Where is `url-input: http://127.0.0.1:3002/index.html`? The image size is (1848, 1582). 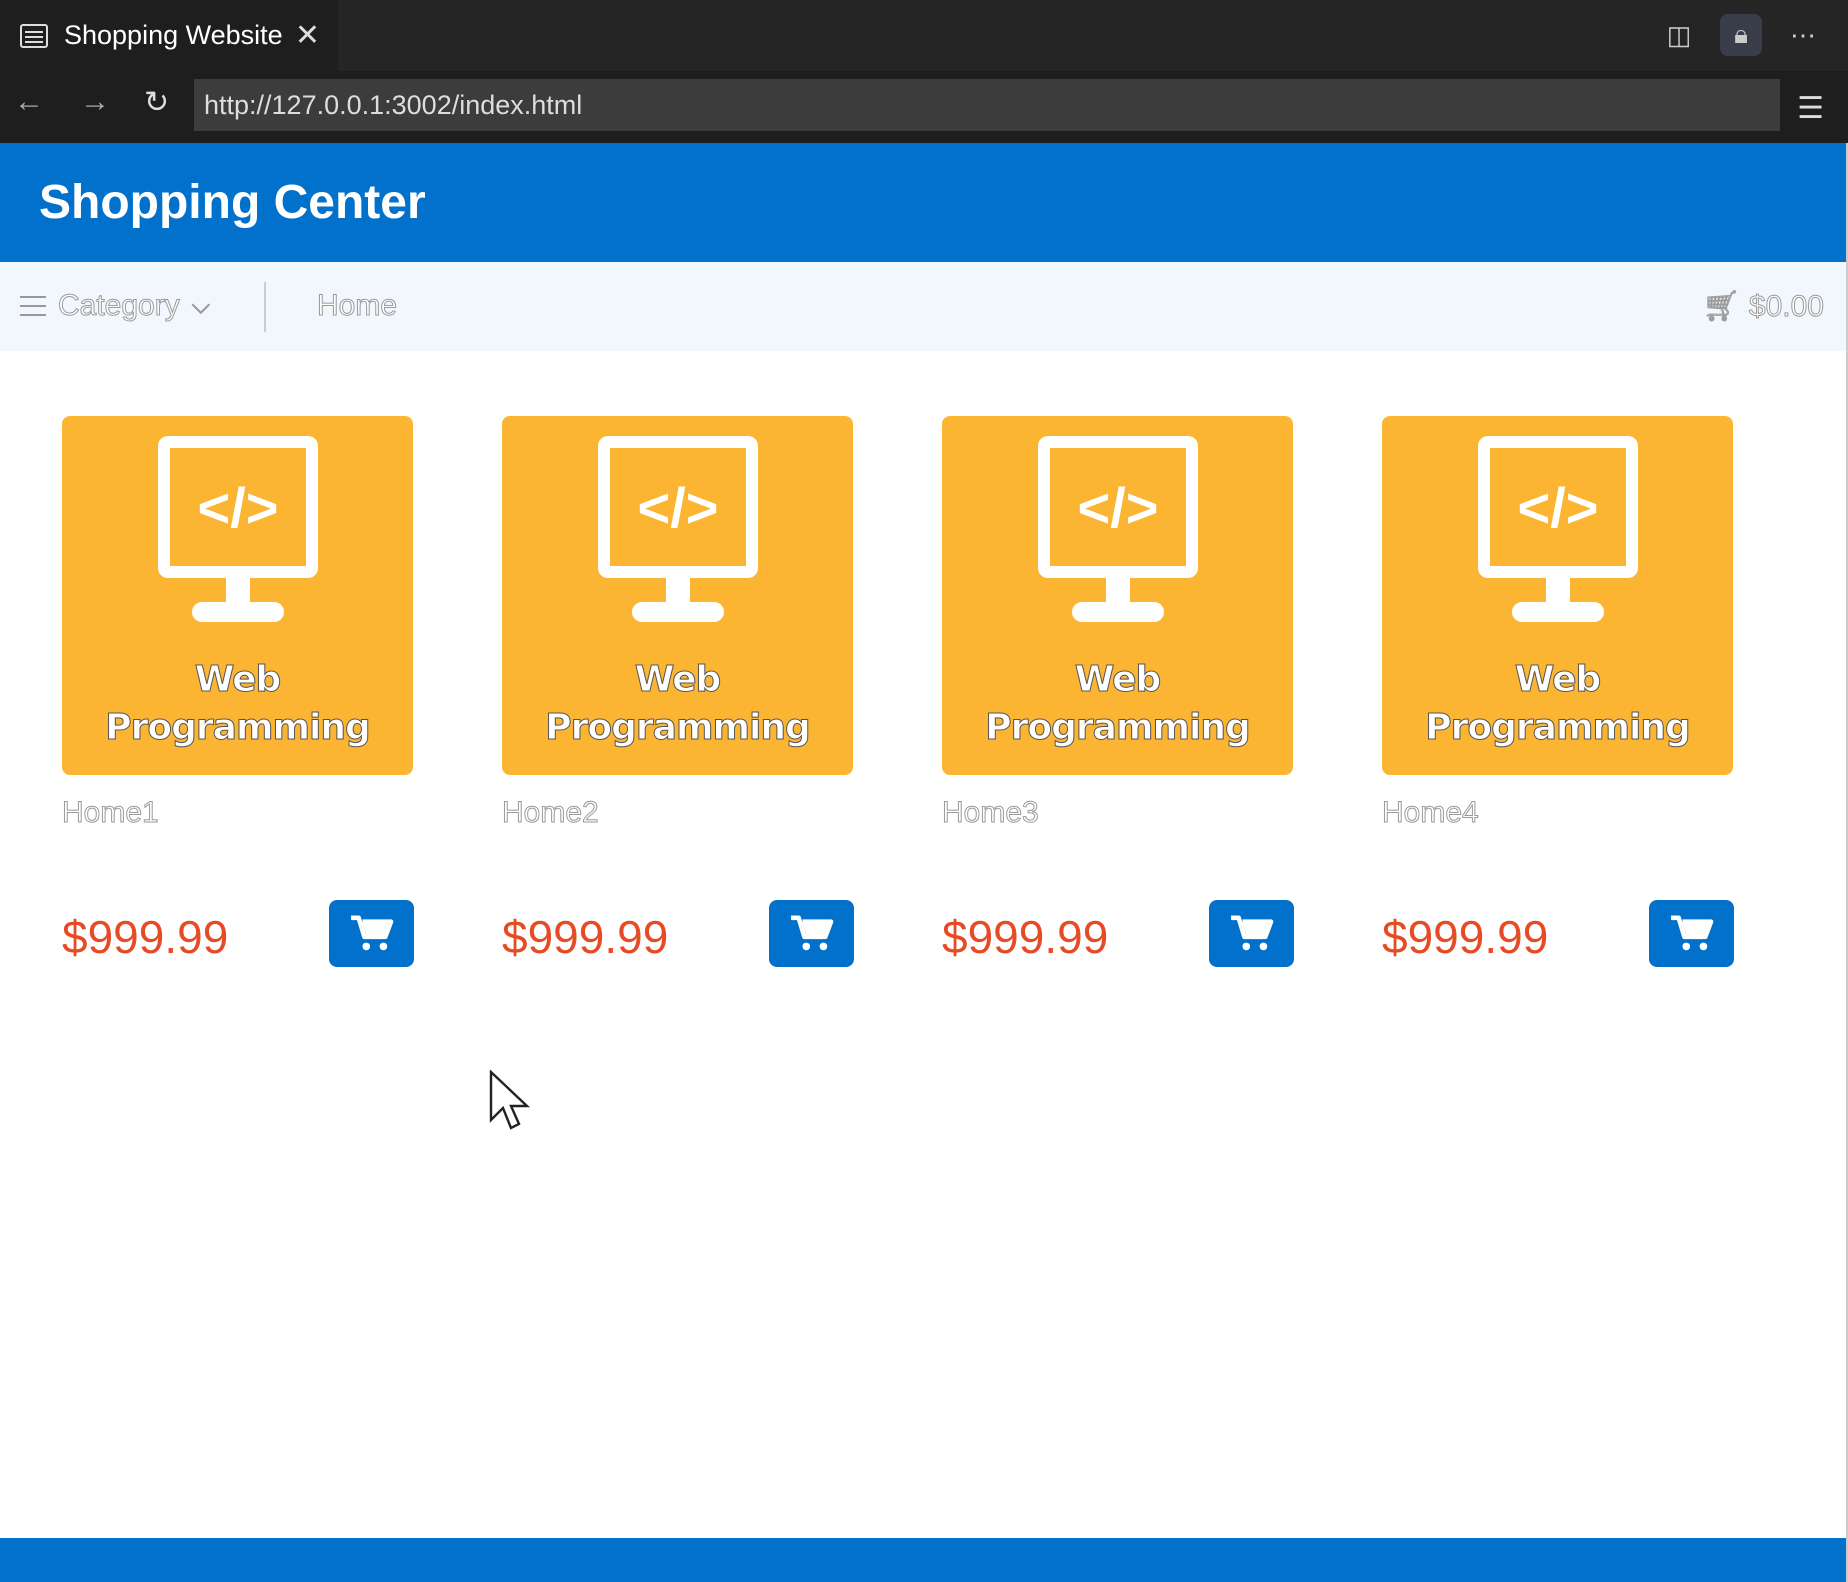 url-input: http://127.0.0.1:3002/index.html is located at coordinates (987, 105).